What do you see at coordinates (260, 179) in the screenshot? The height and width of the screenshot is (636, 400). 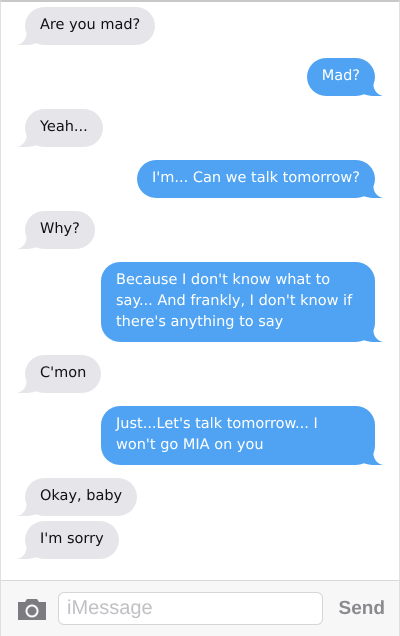 I see `message-bubble: I'm... Can we talk tomorrow?` at bounding box center [260, 179].